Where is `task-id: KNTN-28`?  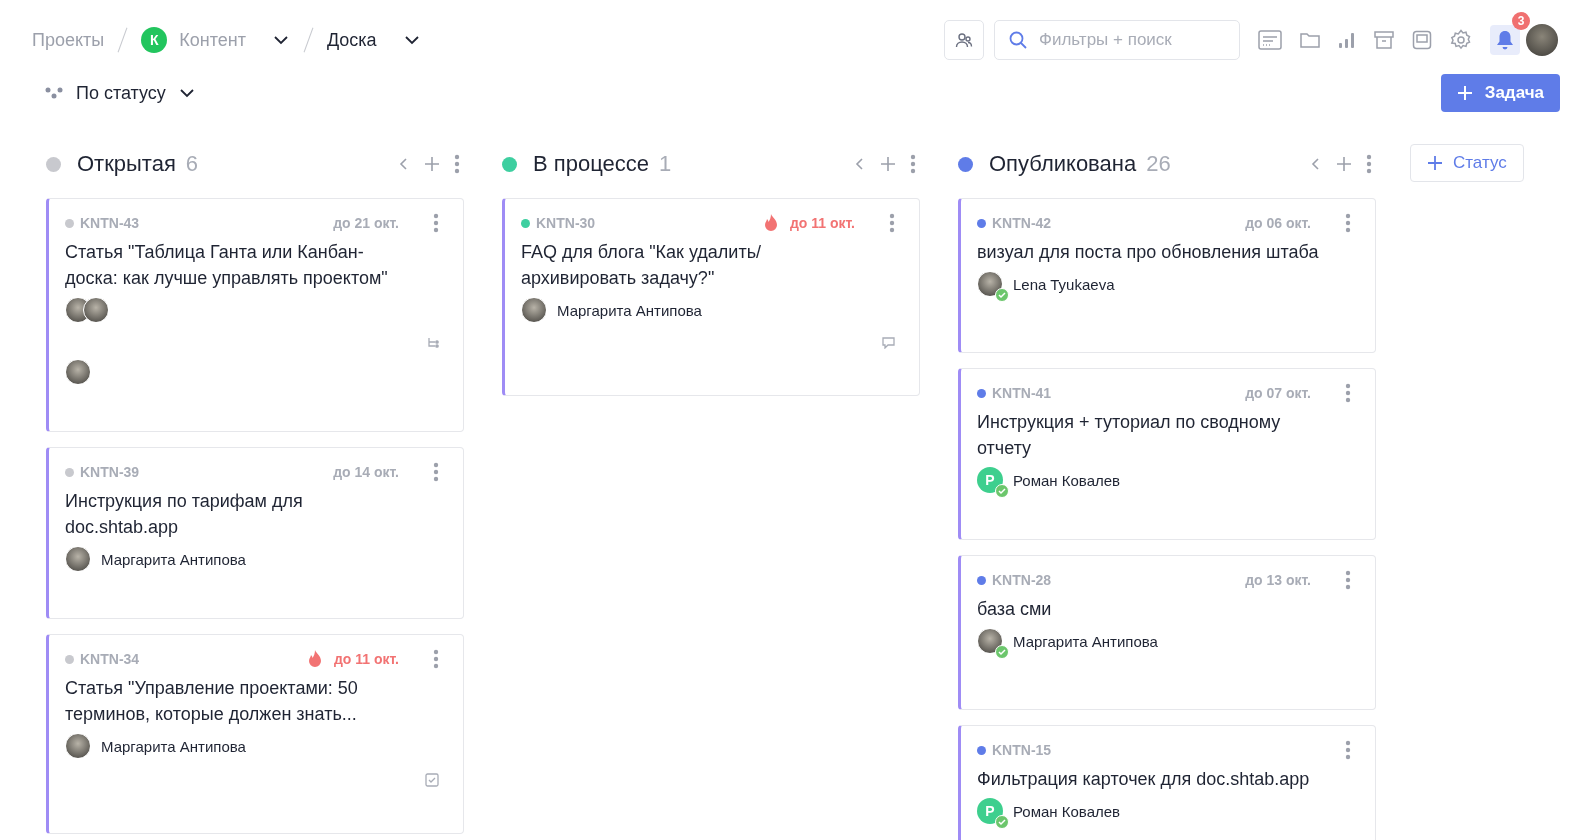 task-id: KNTN-28 is located at coordinates (1022, 580).